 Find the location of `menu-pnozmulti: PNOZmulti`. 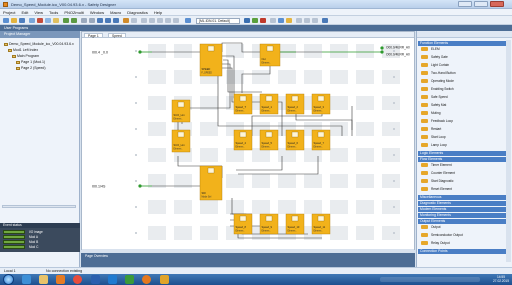

menu-pnozmulti: PNOZmulti is located at coordinates (74, 12).